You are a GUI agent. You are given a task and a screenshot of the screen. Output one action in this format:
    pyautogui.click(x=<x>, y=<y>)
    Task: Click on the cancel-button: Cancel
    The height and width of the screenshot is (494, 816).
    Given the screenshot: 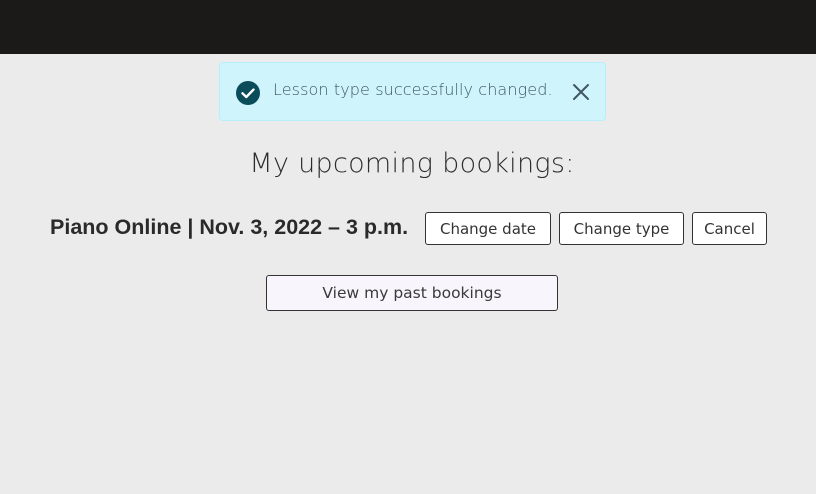 What is the action you would take?
    pyautogui.click(x=729, y=228)
    